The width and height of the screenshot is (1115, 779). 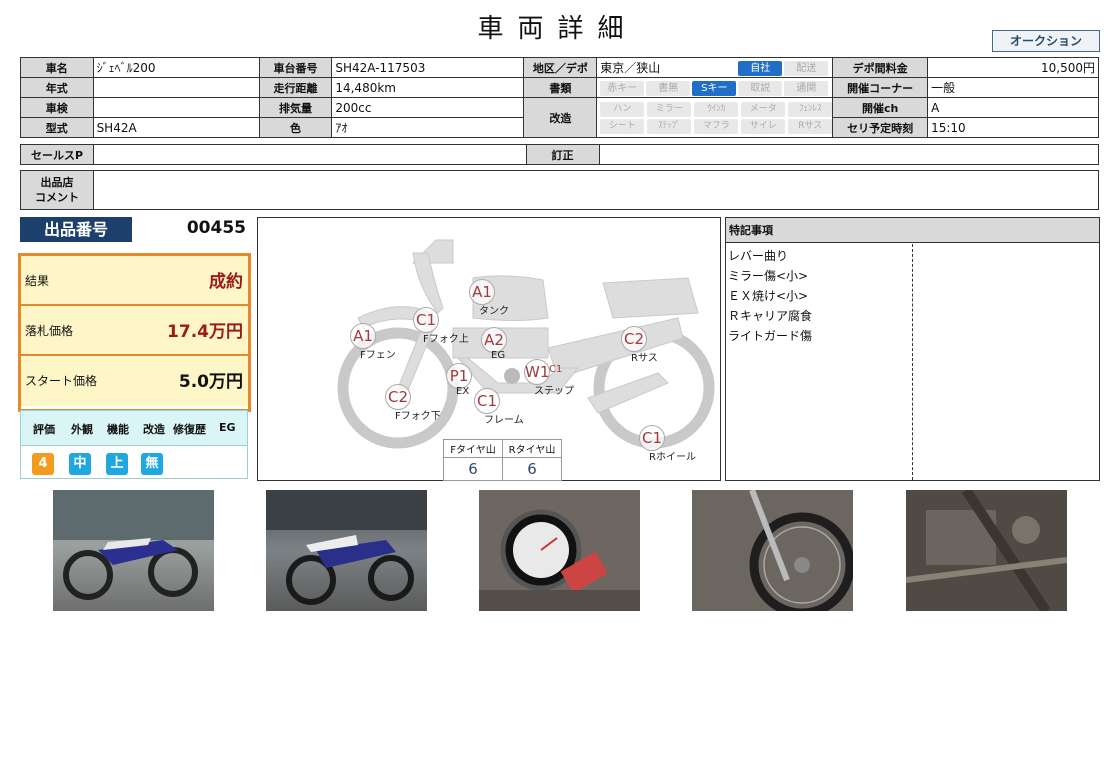 What do you see at coordinates (532, 469) in the screenshot?
I see `r-tire-value: 6` at bounding box center [532, 469].